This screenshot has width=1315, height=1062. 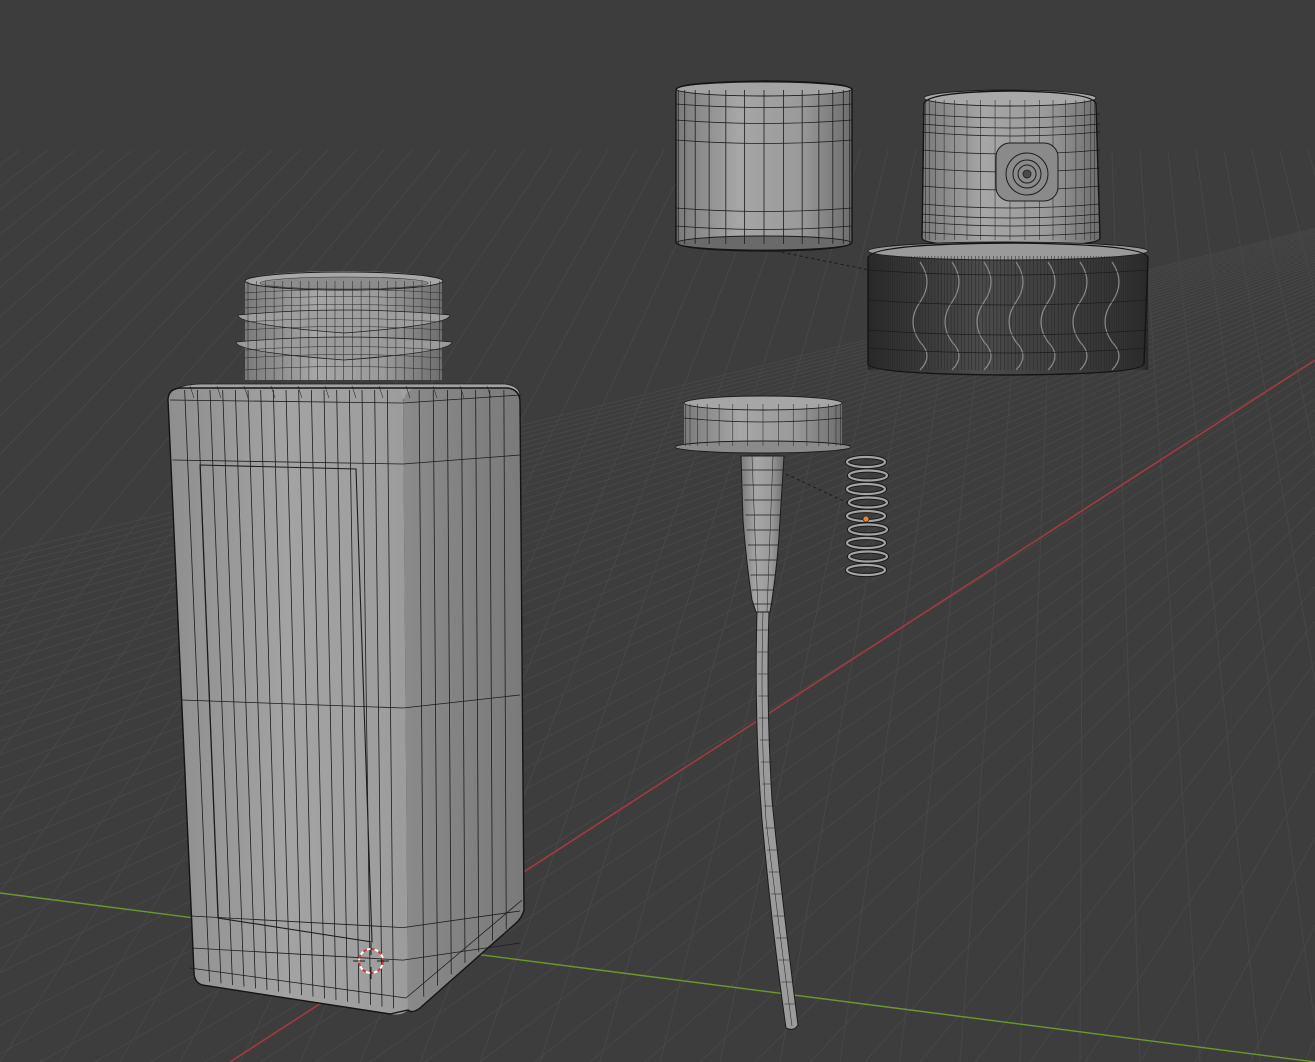 What do you see at coordinates (866, 519) in the screenshot?
I see `object-origin-dot` at bounding box center [866, 519].